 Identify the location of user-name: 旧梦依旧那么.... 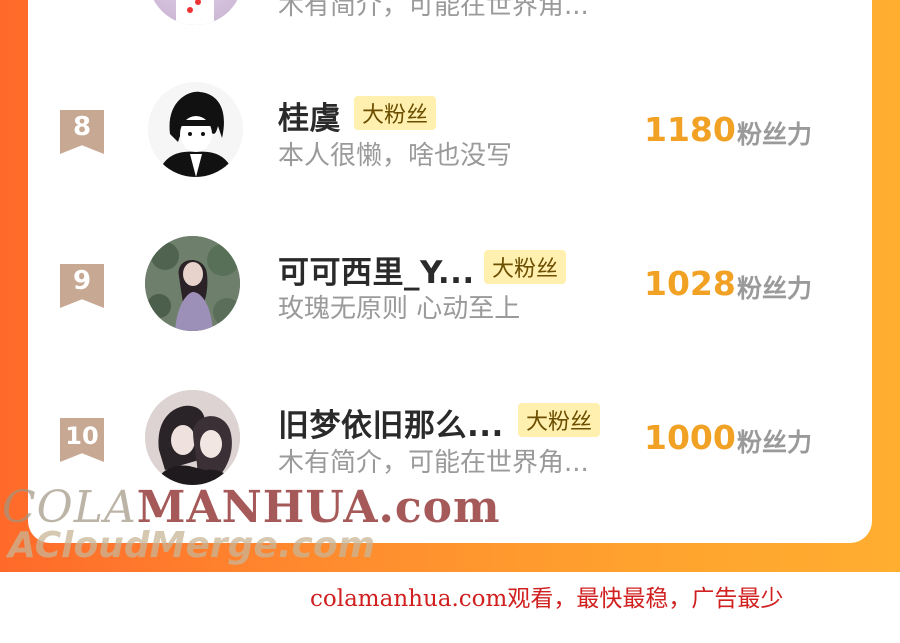
(391, 422).